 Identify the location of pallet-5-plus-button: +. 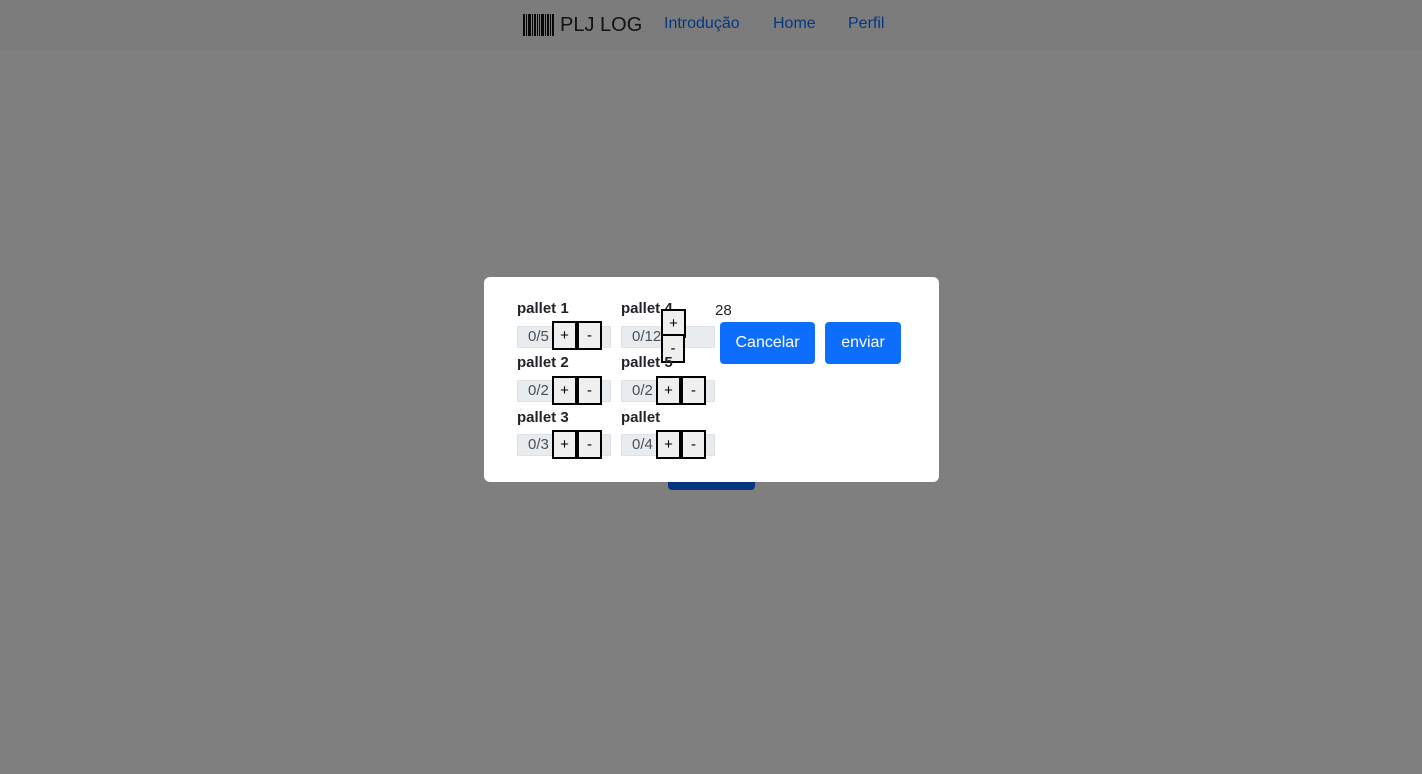
(668, 390).